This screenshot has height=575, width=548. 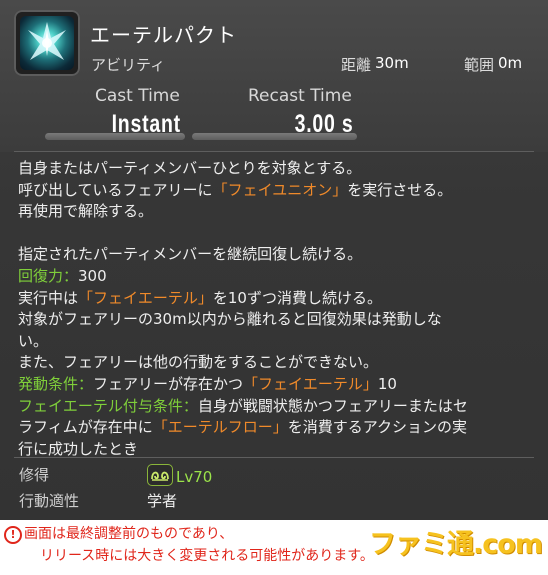 I want to click on scholar-job-icon, so click(x=160, y=475).